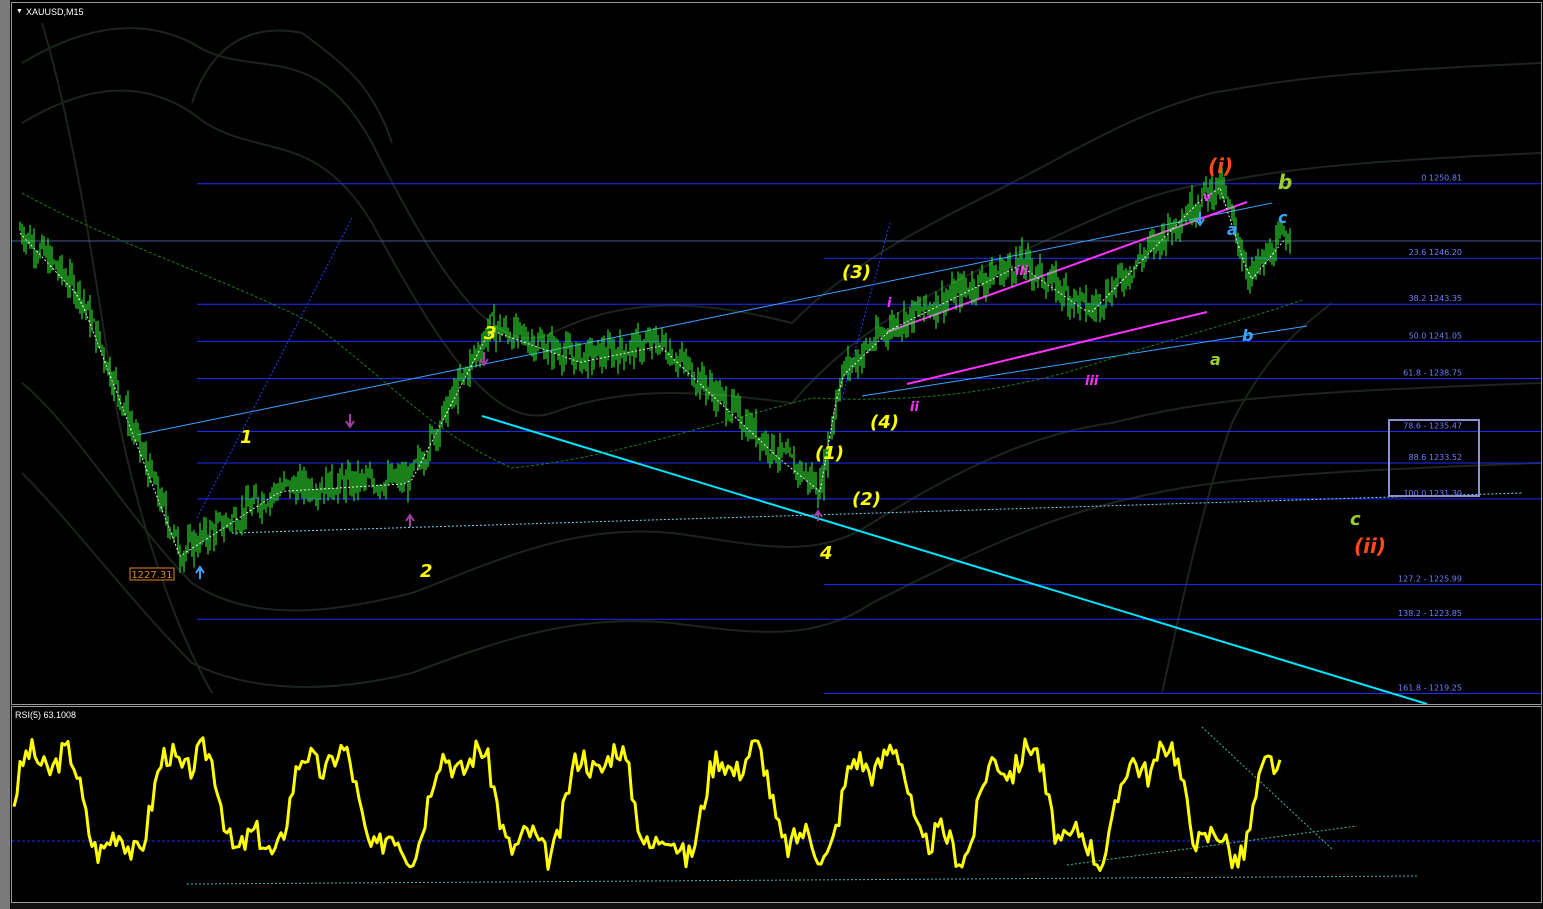 This screenshot has height=909, width=1543. I want to click on wedge-upper-line, so click(1067, 267).